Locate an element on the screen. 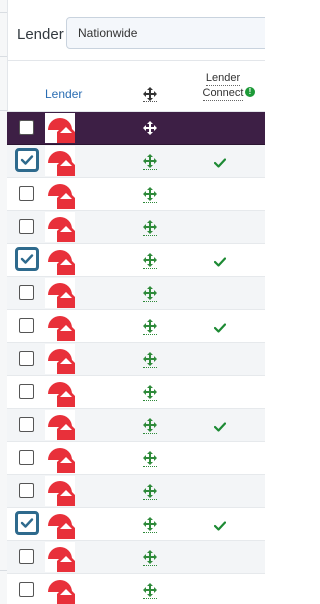 The image size is (320, 604). lender-connect-line1: Lender is located at coordinates (223, 79).